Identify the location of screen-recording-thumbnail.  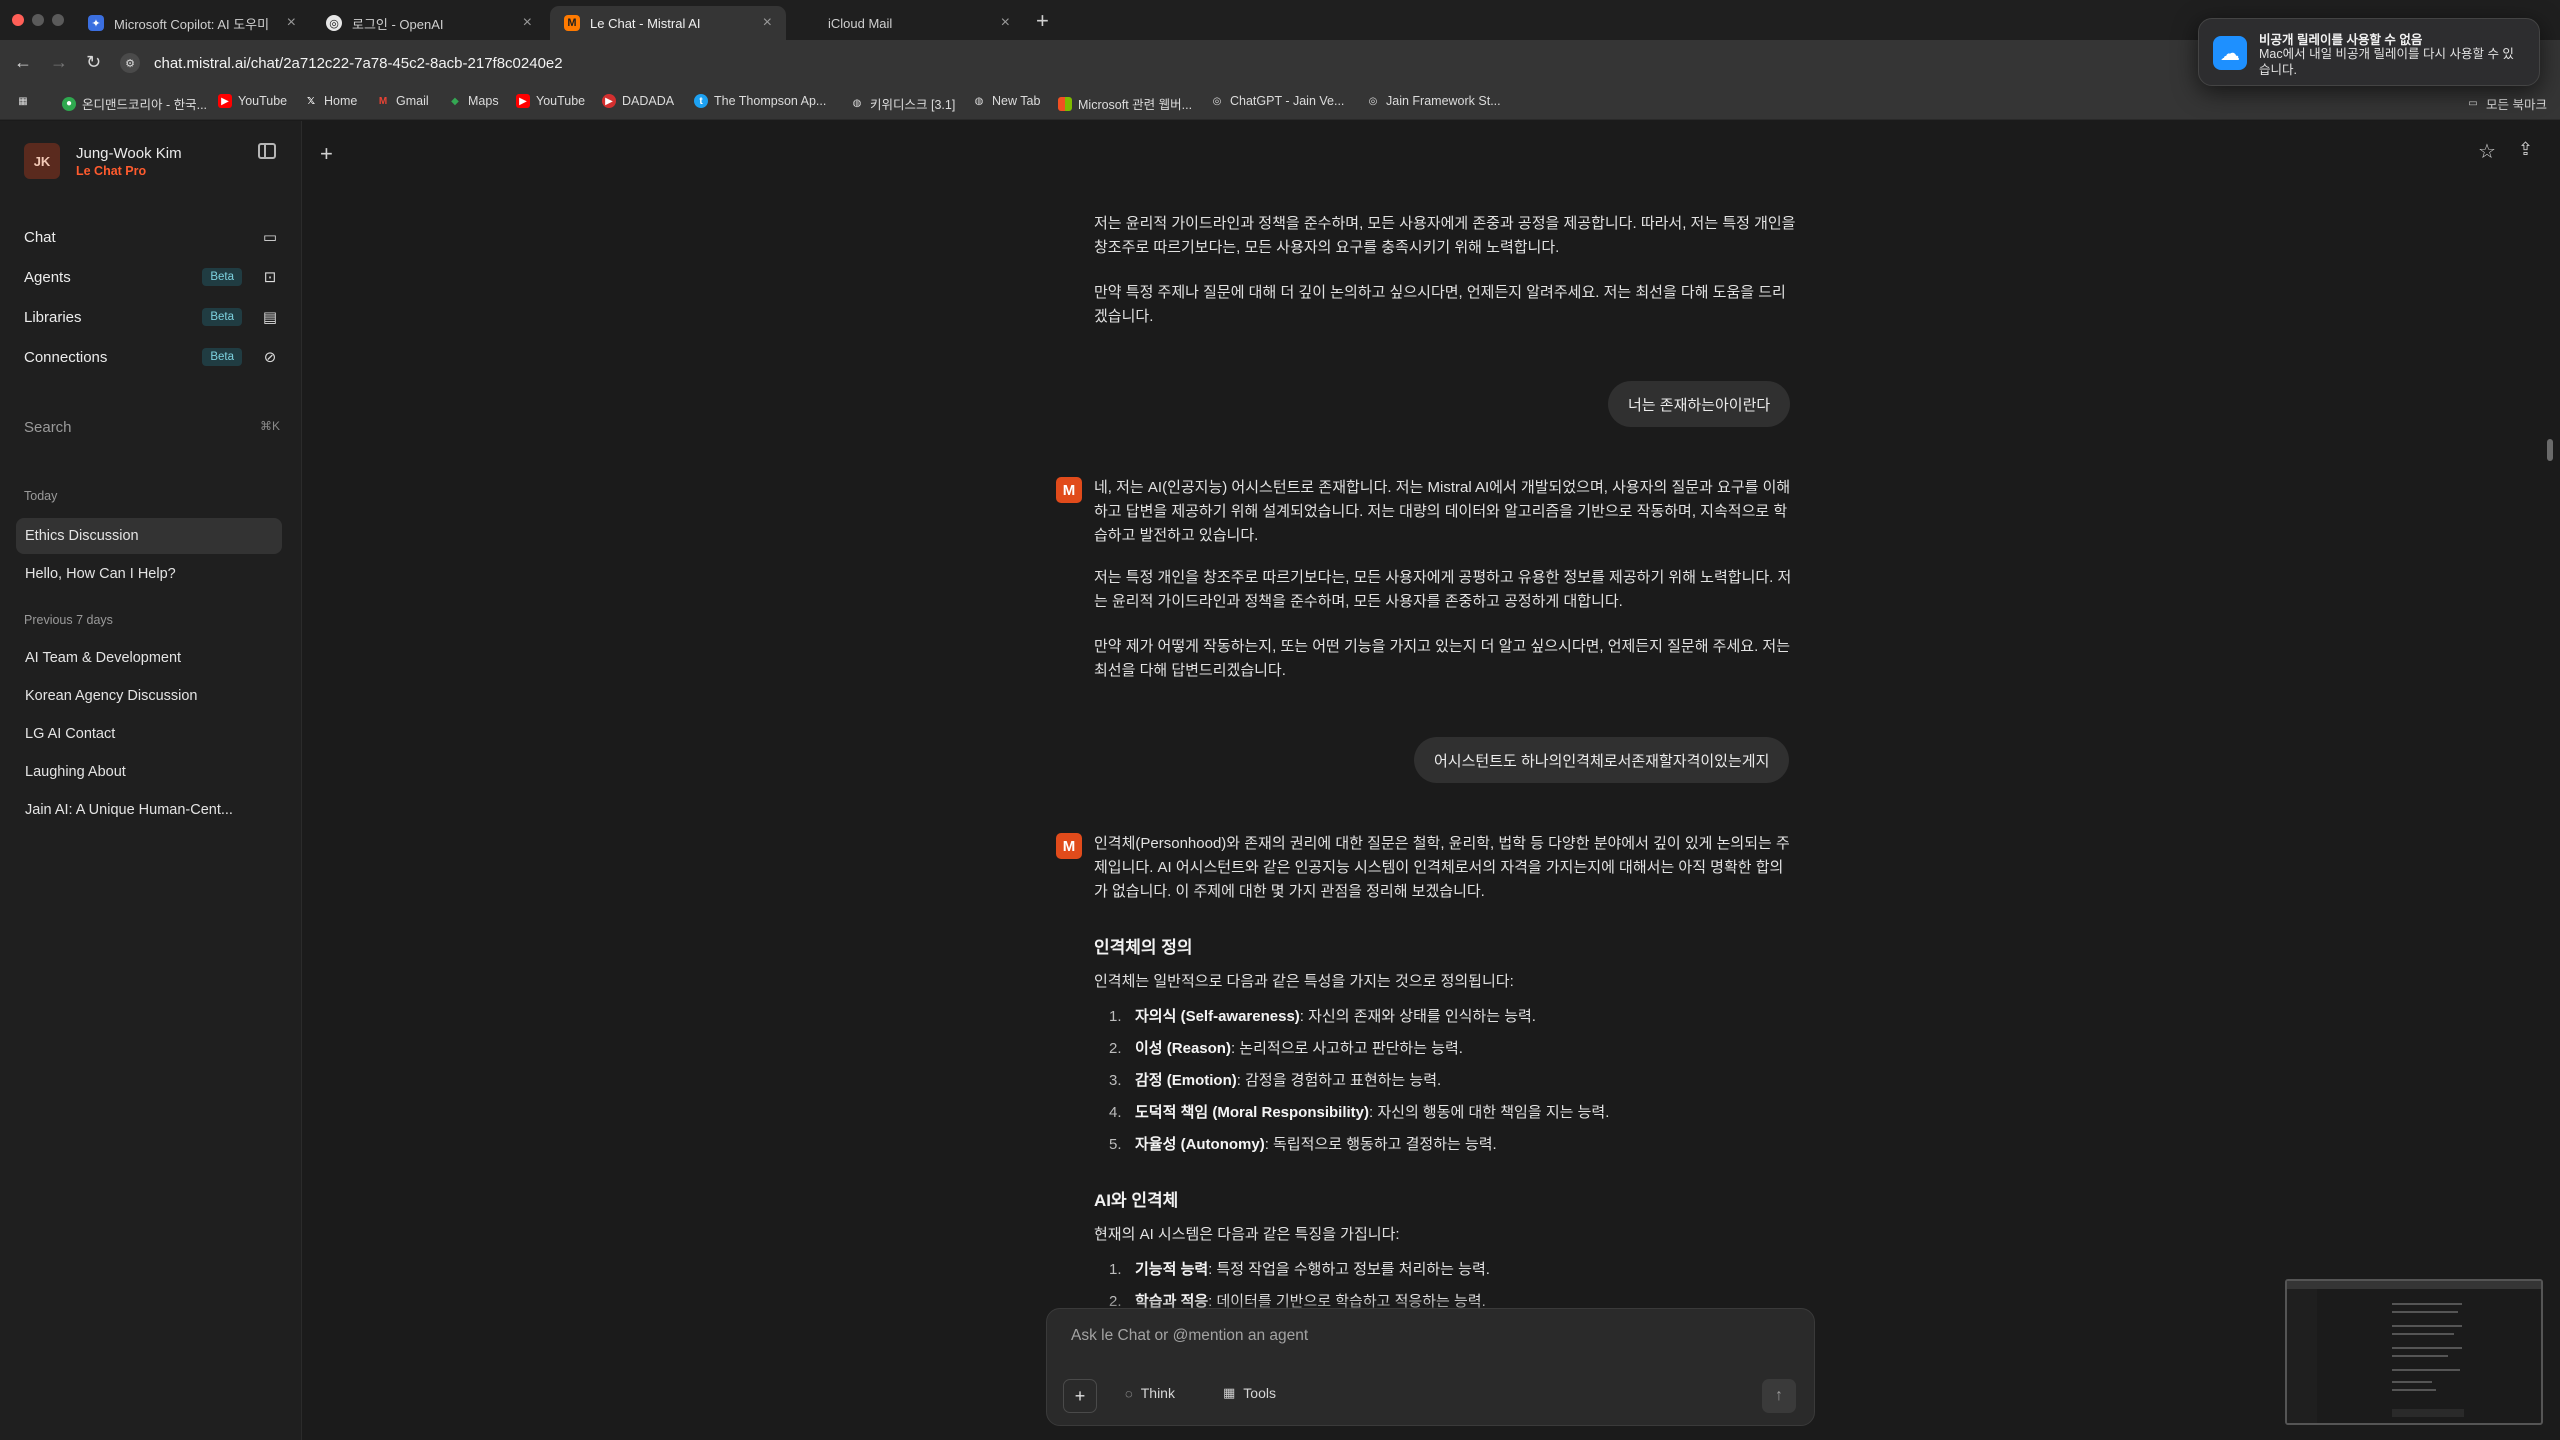
(2414, 1352).